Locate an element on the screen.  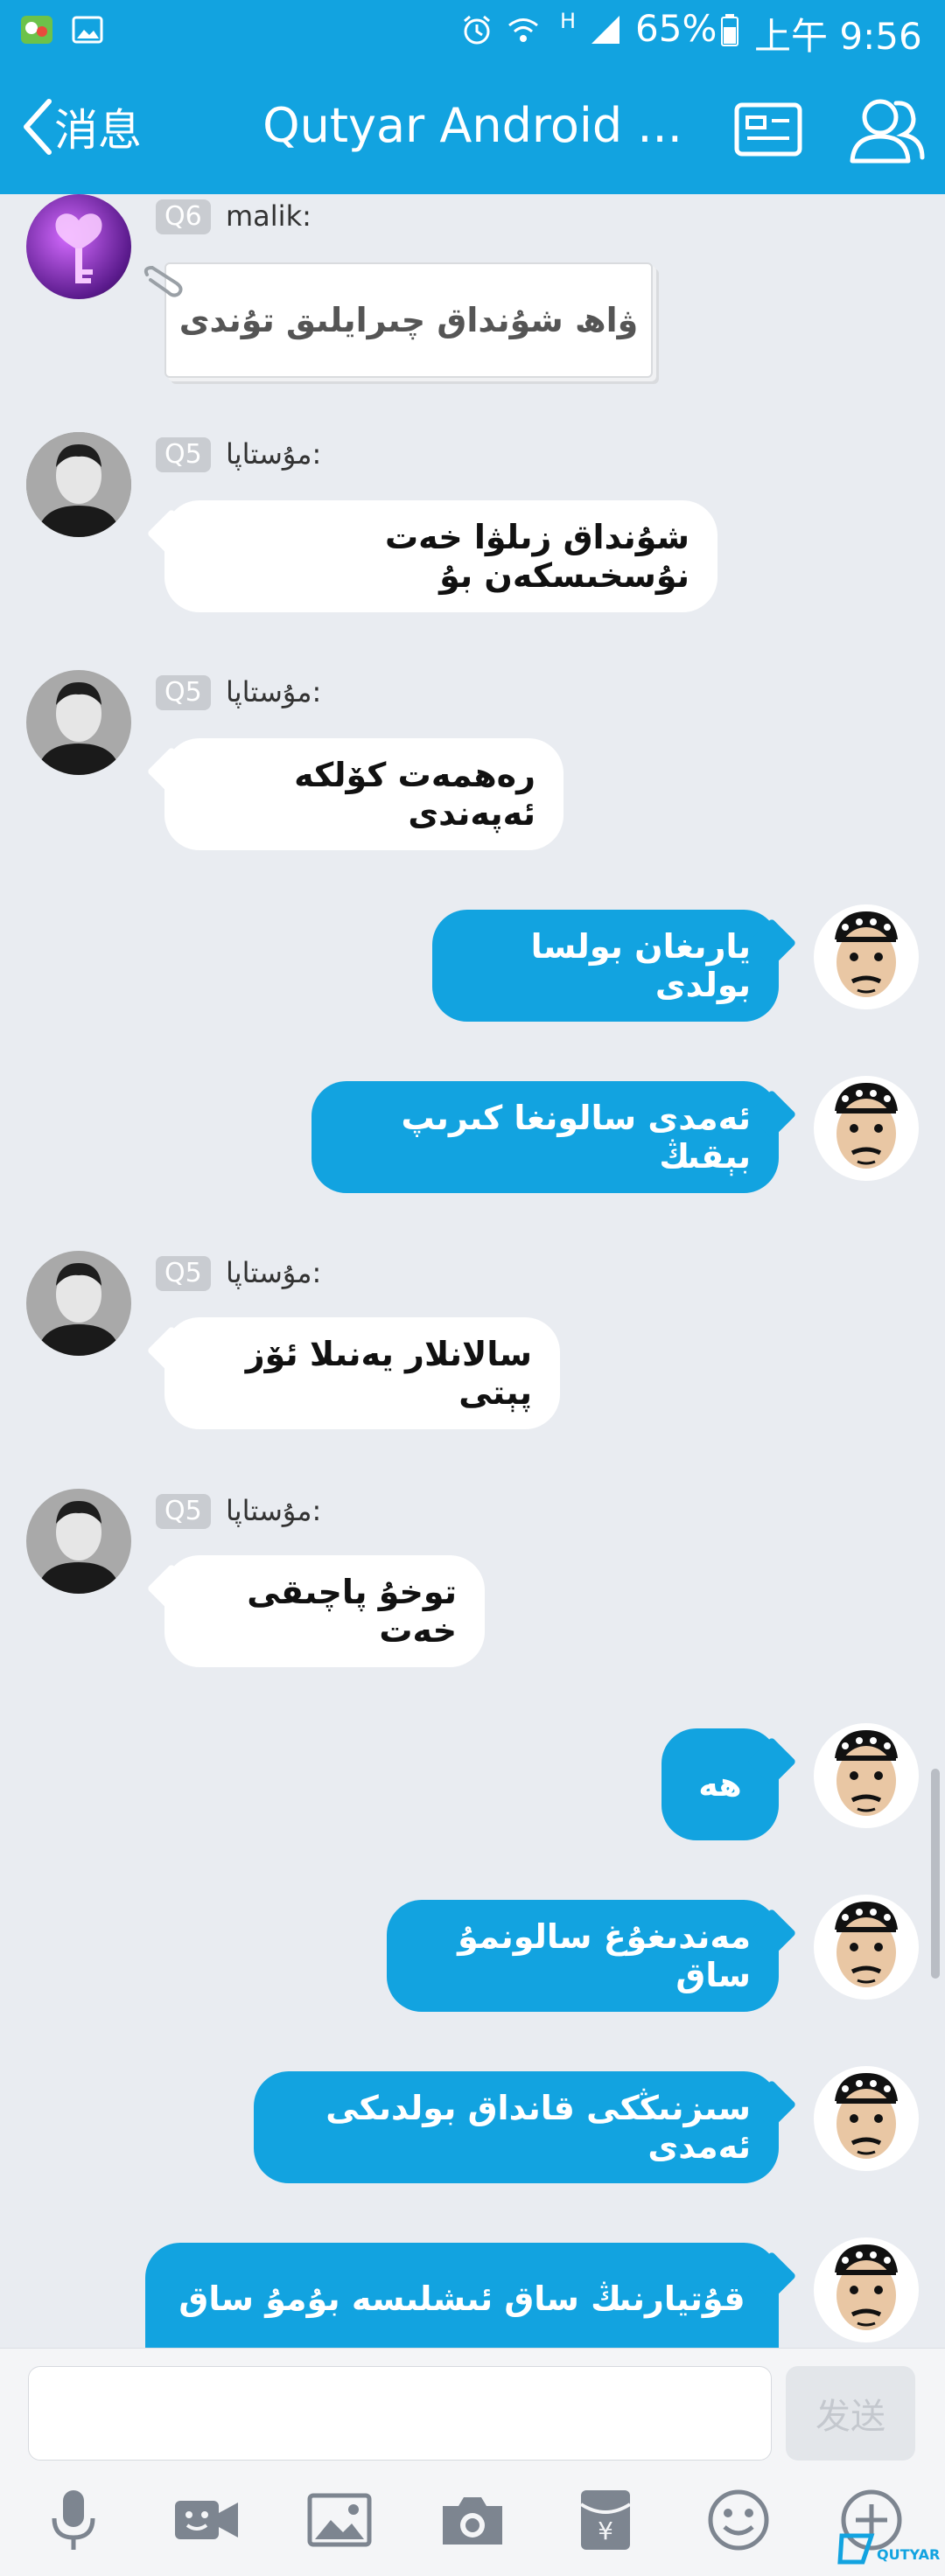
message-text: ھە is located at coordinates (720, 1784).